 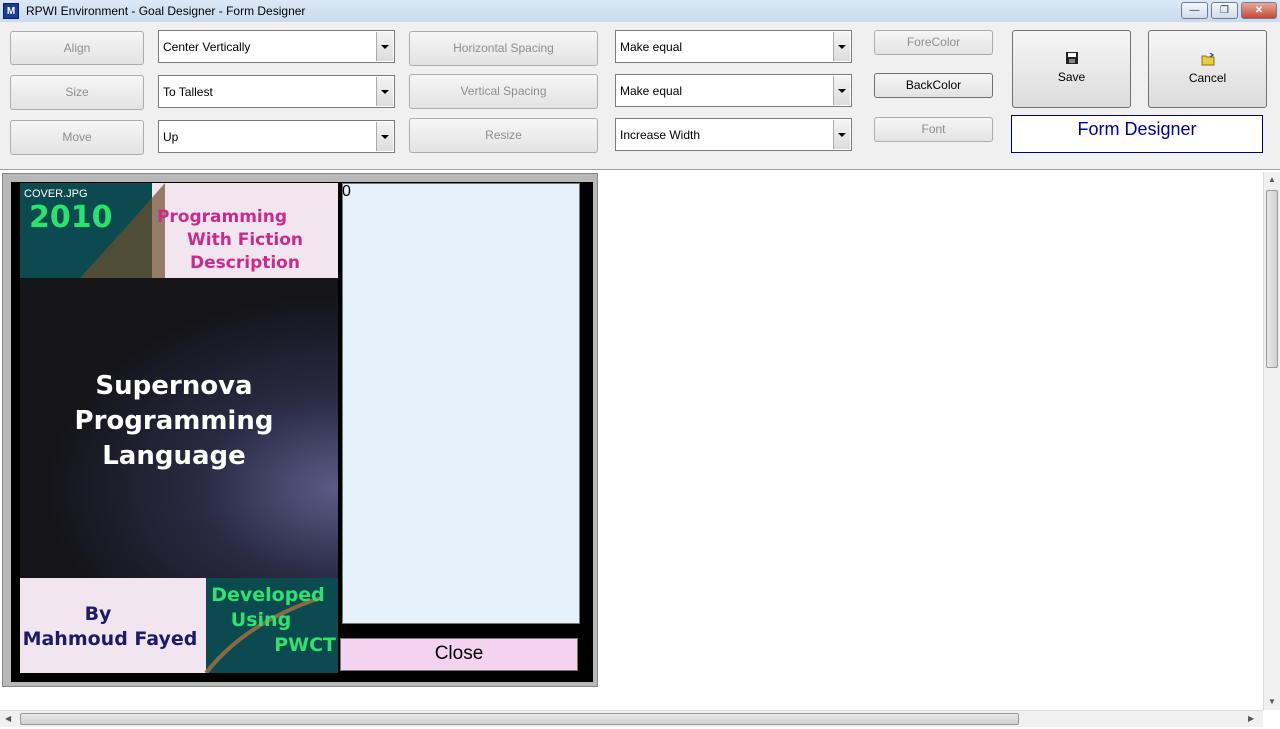 What do you see at coordinates (1251, 718) in the screenshot?
I see `scroll-right-icon: ▶` at bounding box center [1251, 718].